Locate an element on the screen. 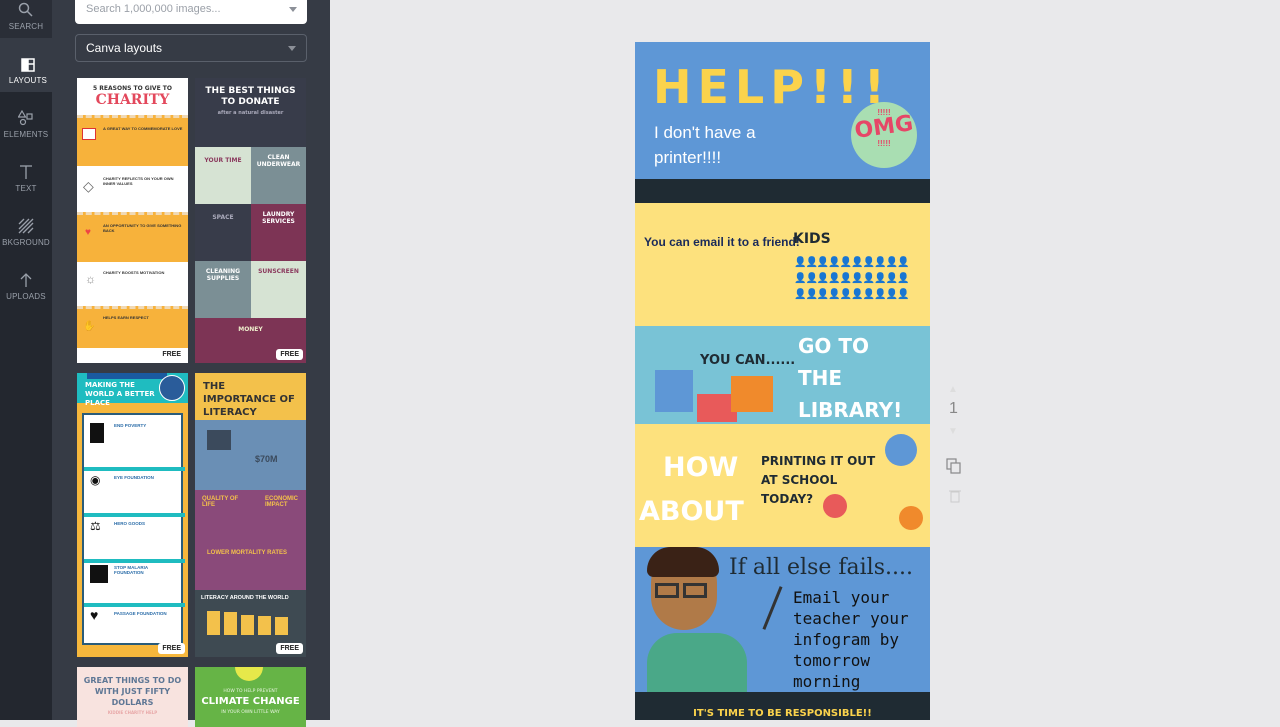 Image resolution: width=1280 pixels, height=727 pixels. email-friend-text: You can email it to a friend! is located at coordinates (722, 242).